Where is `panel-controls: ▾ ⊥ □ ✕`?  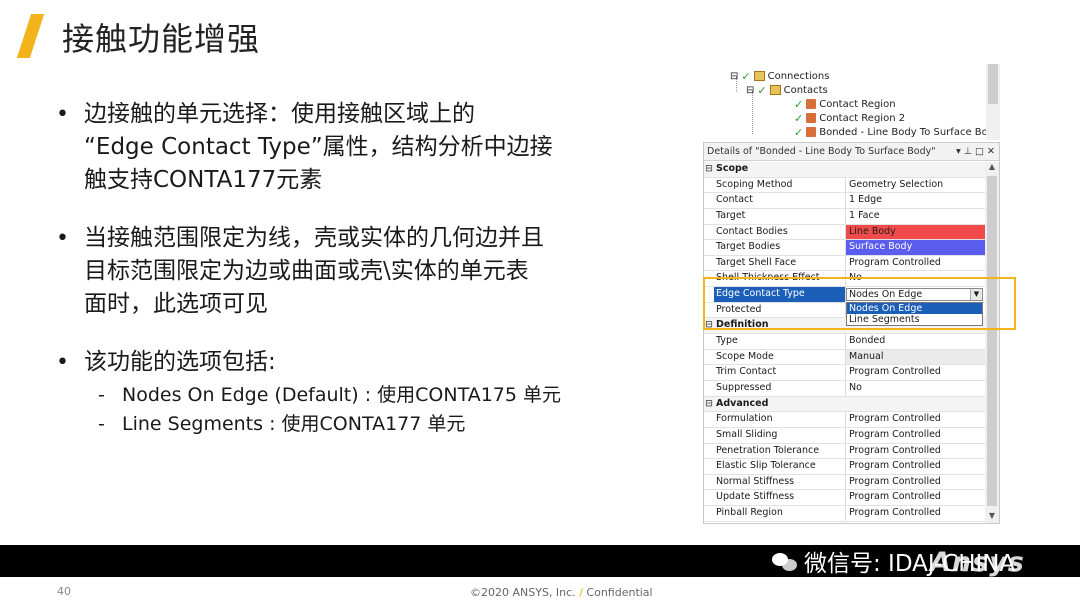 panel-controls: ▾ ⊥ □ ✕ is located at coordinates (977, 151).